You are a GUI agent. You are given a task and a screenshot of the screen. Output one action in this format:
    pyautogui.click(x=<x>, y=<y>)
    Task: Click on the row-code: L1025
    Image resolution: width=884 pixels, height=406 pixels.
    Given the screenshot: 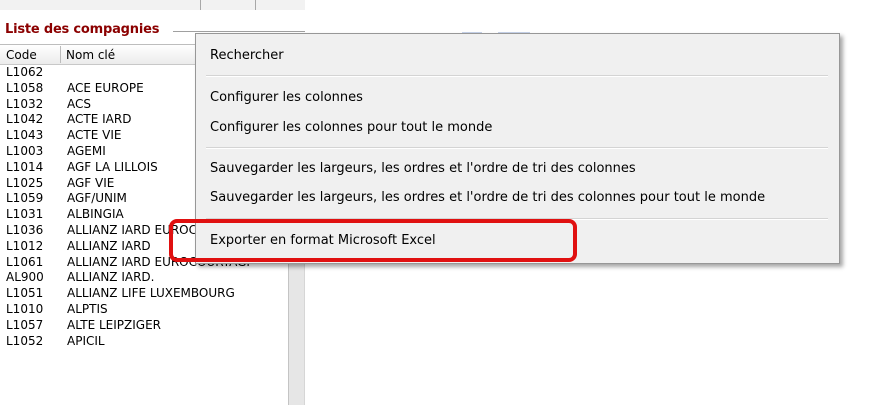 What is the action you would take?
    pyautogui.click(x=25, y=182)
    